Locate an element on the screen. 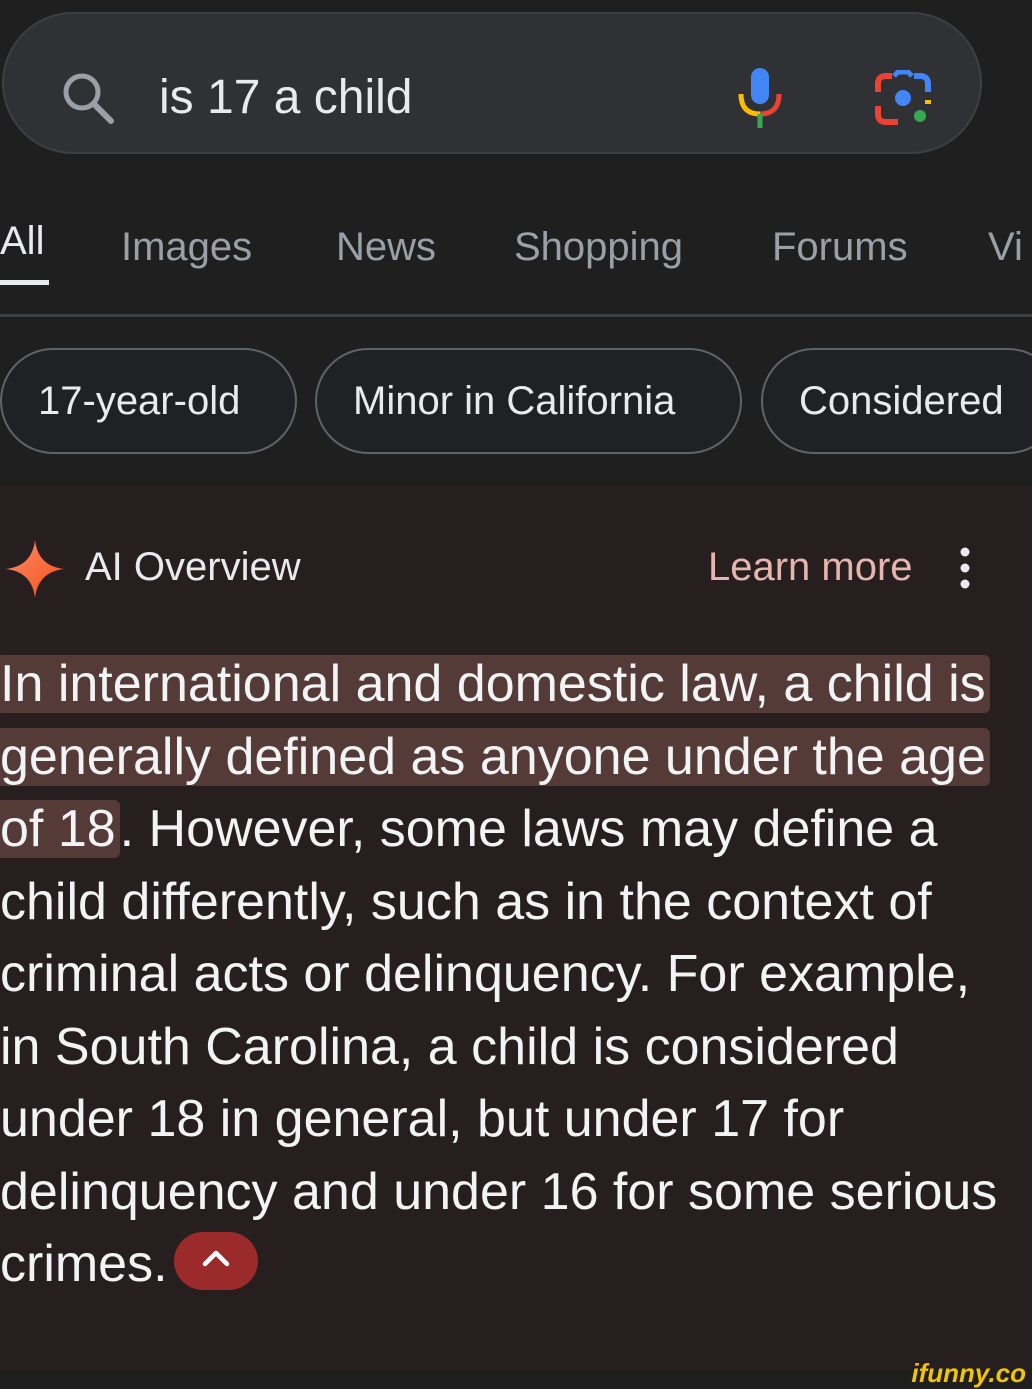 The height and width of the screenshot is (1389, 1032). more-vert-icon is located at coordinates (965, 568).